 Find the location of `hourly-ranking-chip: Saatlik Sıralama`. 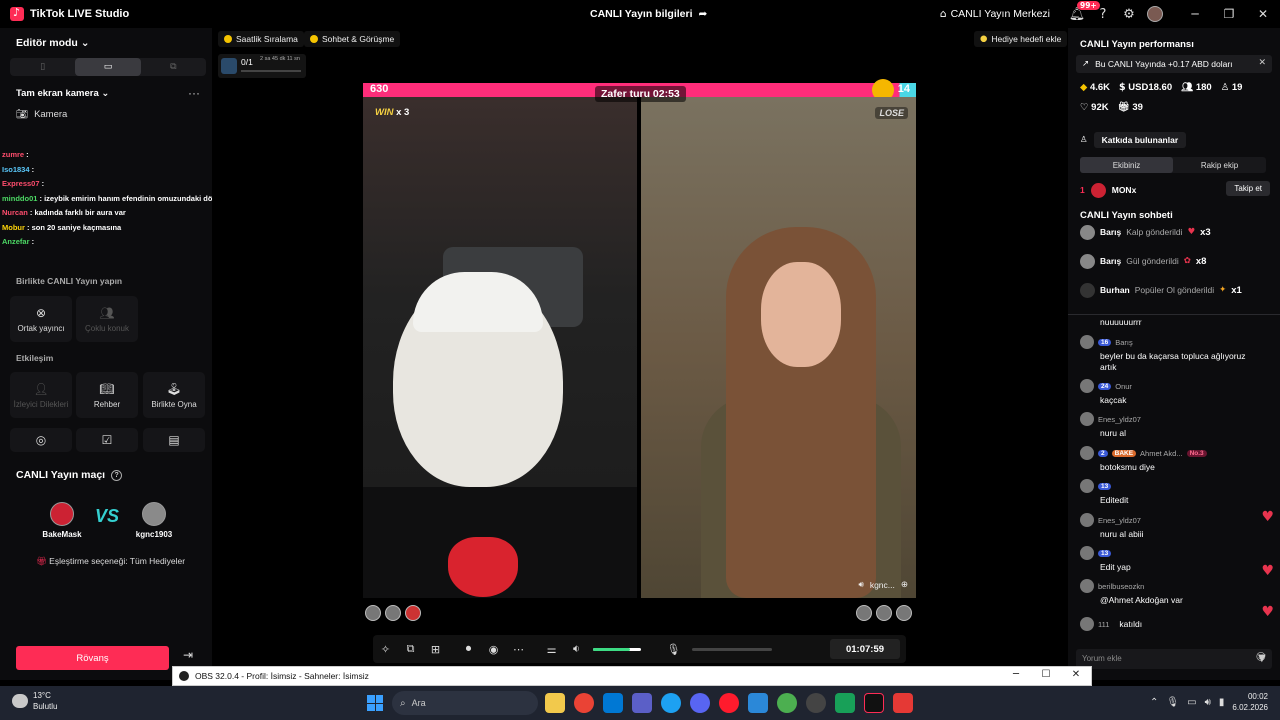

hourly-ranking-chip: Saatlik Sıralama is located at coordinates (261, 39).